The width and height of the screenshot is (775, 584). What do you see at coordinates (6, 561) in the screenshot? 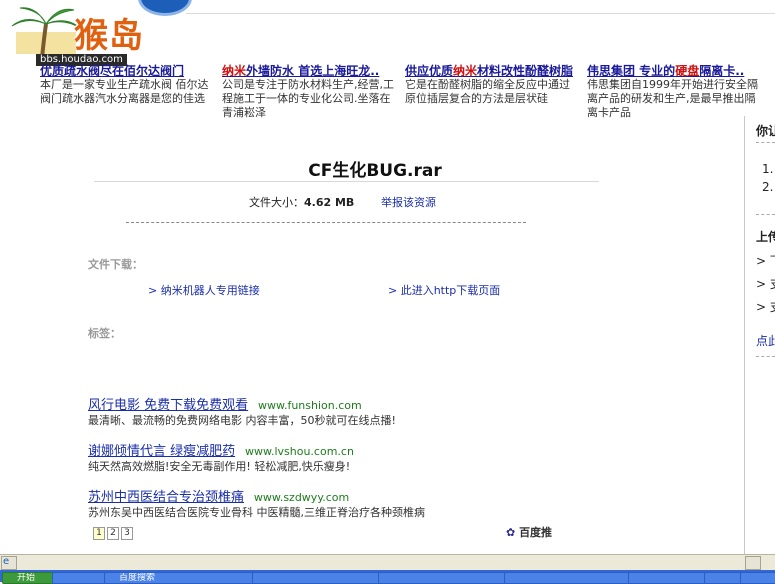
I see `ie-icon: e` at bounding box center [6, 561].